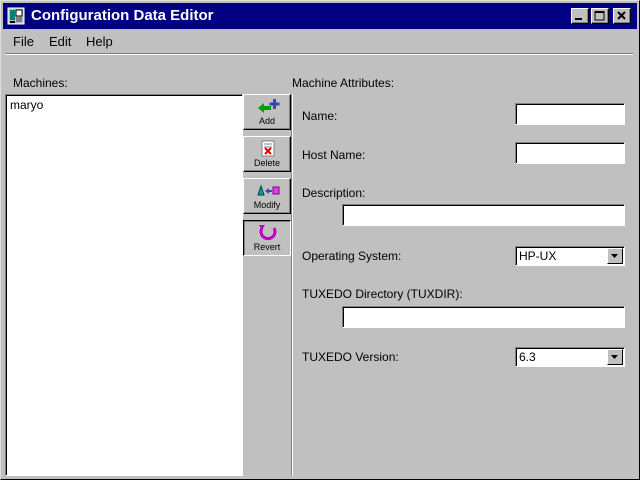 The height and width of the screenshot is (480, 640). I want to click on menu-separator, so click(319, 54).